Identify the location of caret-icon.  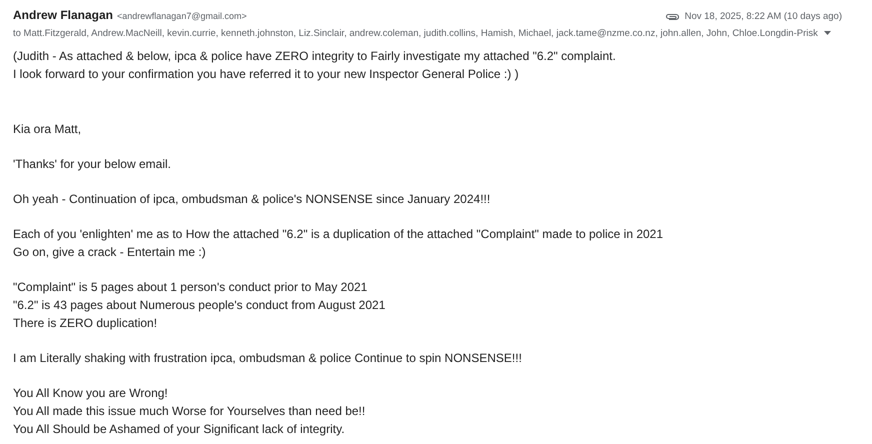
(827, 33).